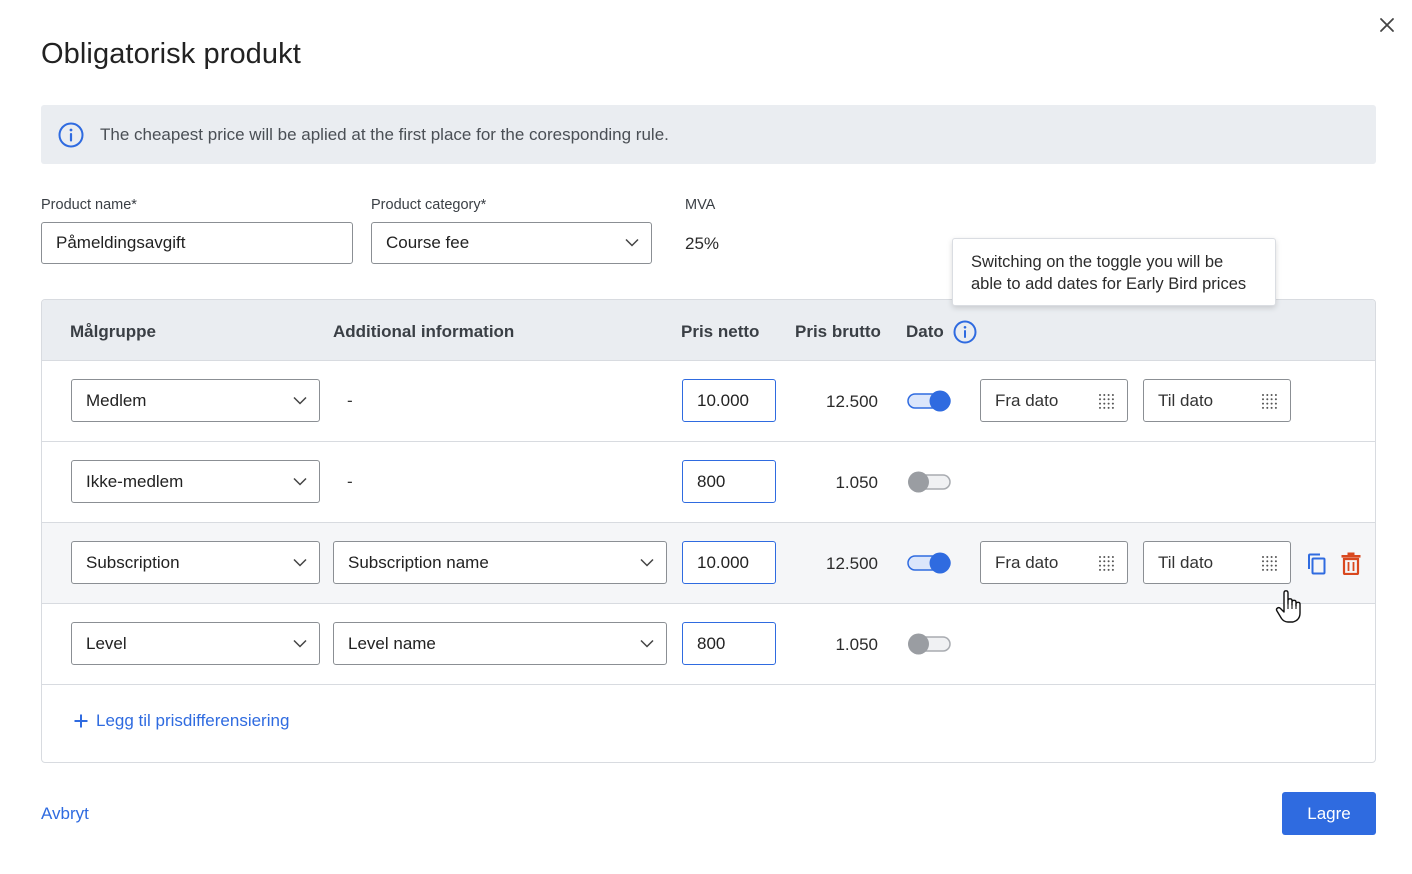 The height and width of the screenshot is (874, 1412). Describe the element at coordinates (116, 400) in the screenshot. I see `group-value: Medlem` at that location.